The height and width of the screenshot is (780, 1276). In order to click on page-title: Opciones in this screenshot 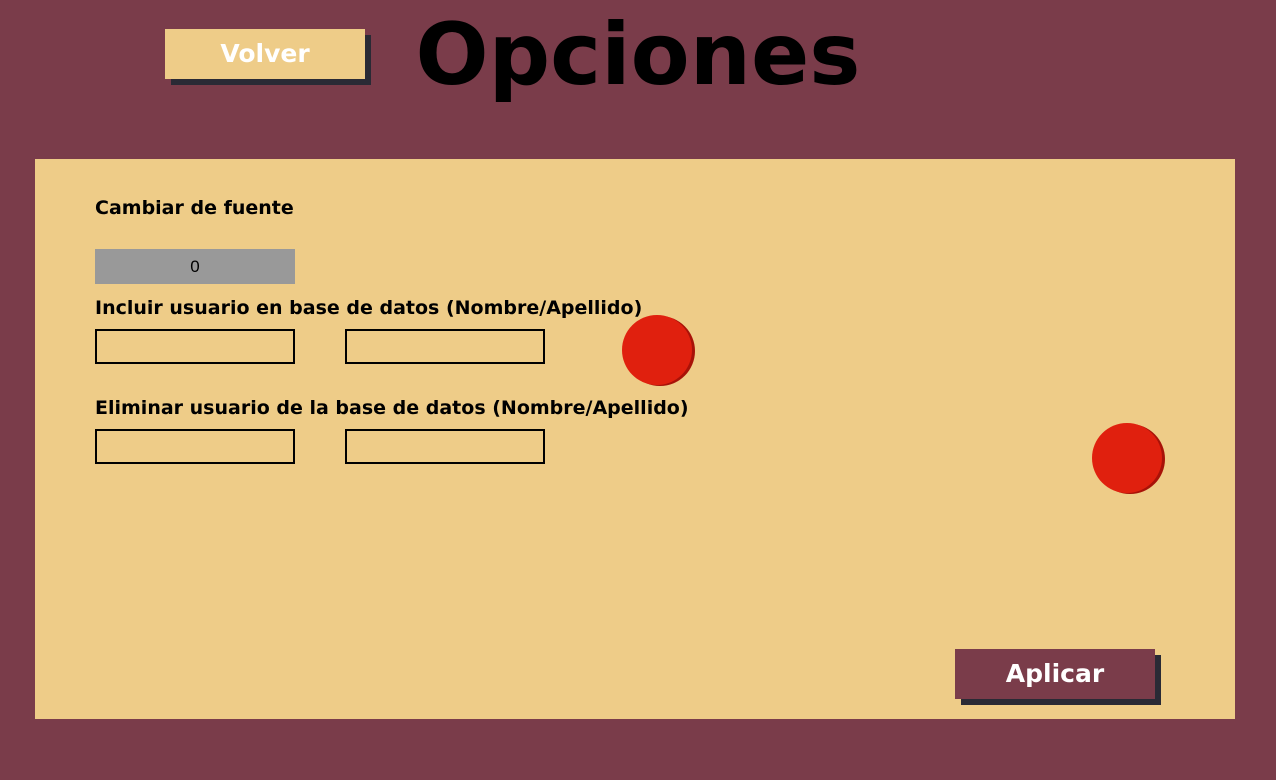, I will do `click(638, 55)`.